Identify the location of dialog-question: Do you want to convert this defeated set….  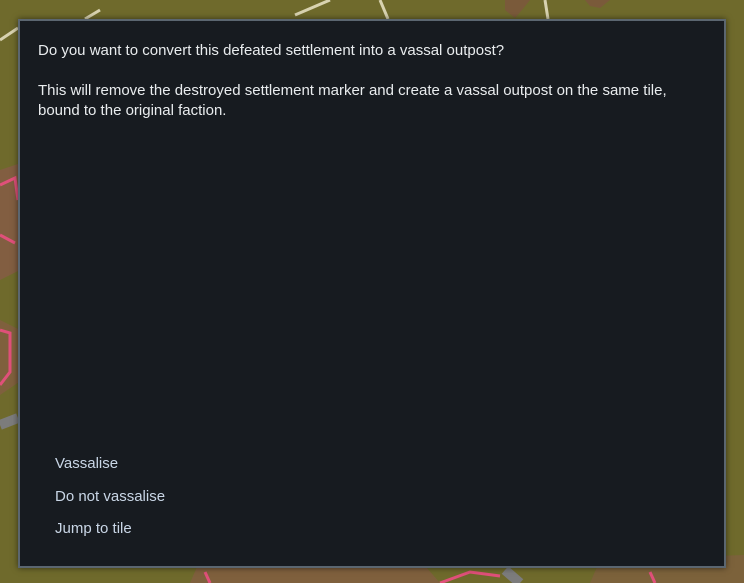
(271, 50).